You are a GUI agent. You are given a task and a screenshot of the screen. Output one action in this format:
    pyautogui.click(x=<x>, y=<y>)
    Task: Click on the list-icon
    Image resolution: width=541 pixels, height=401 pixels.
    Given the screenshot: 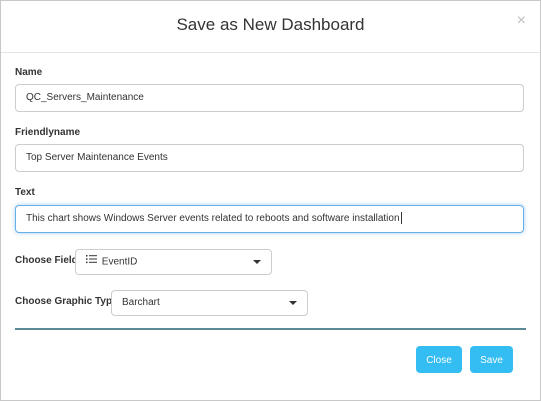 What is the action you would take?
    pyautogui.click(x=91, y=262)
    